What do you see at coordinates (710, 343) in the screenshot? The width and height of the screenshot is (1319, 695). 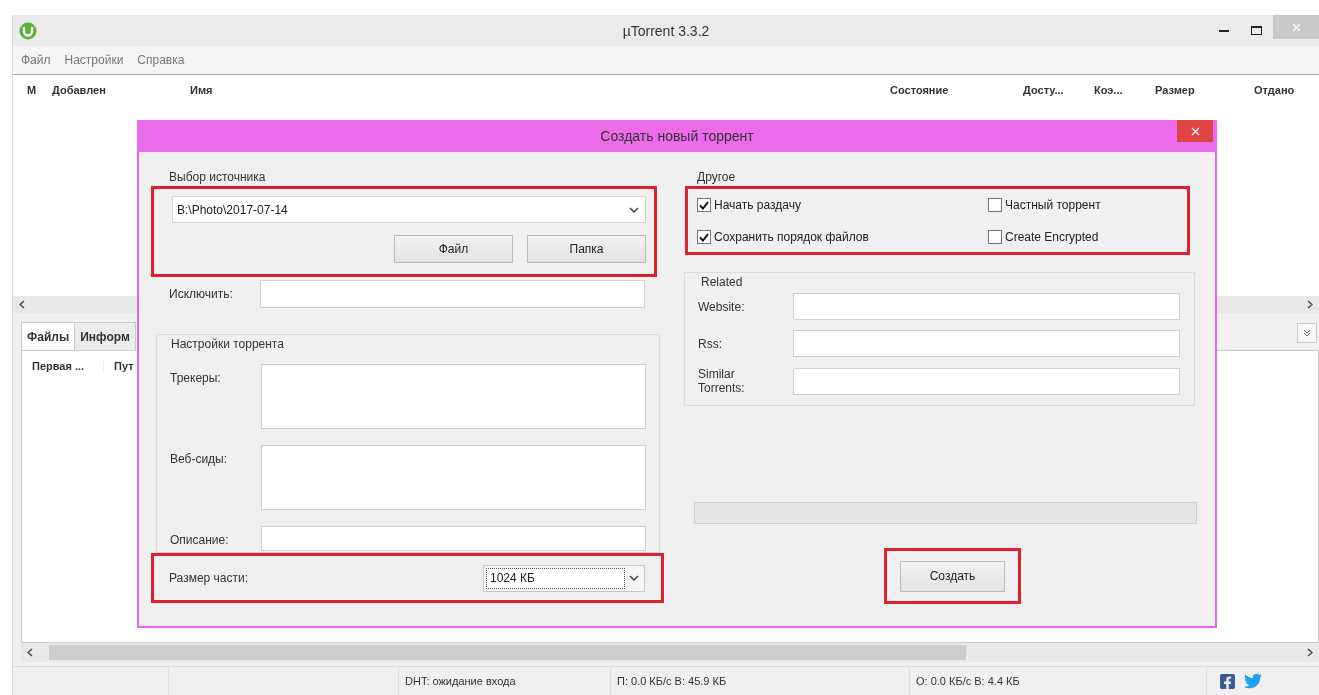 I see `field-label: Rss:` at bounding box center [710, 343].